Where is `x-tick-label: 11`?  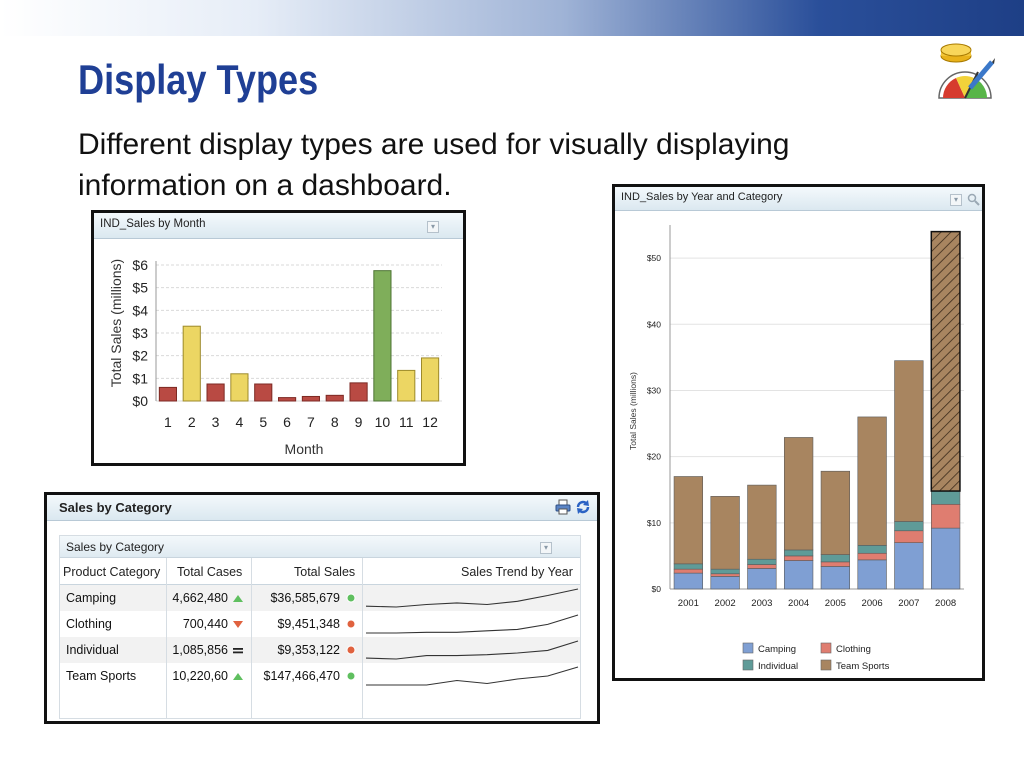
x-tick-label: 11 is located at coordinates (406, 422).